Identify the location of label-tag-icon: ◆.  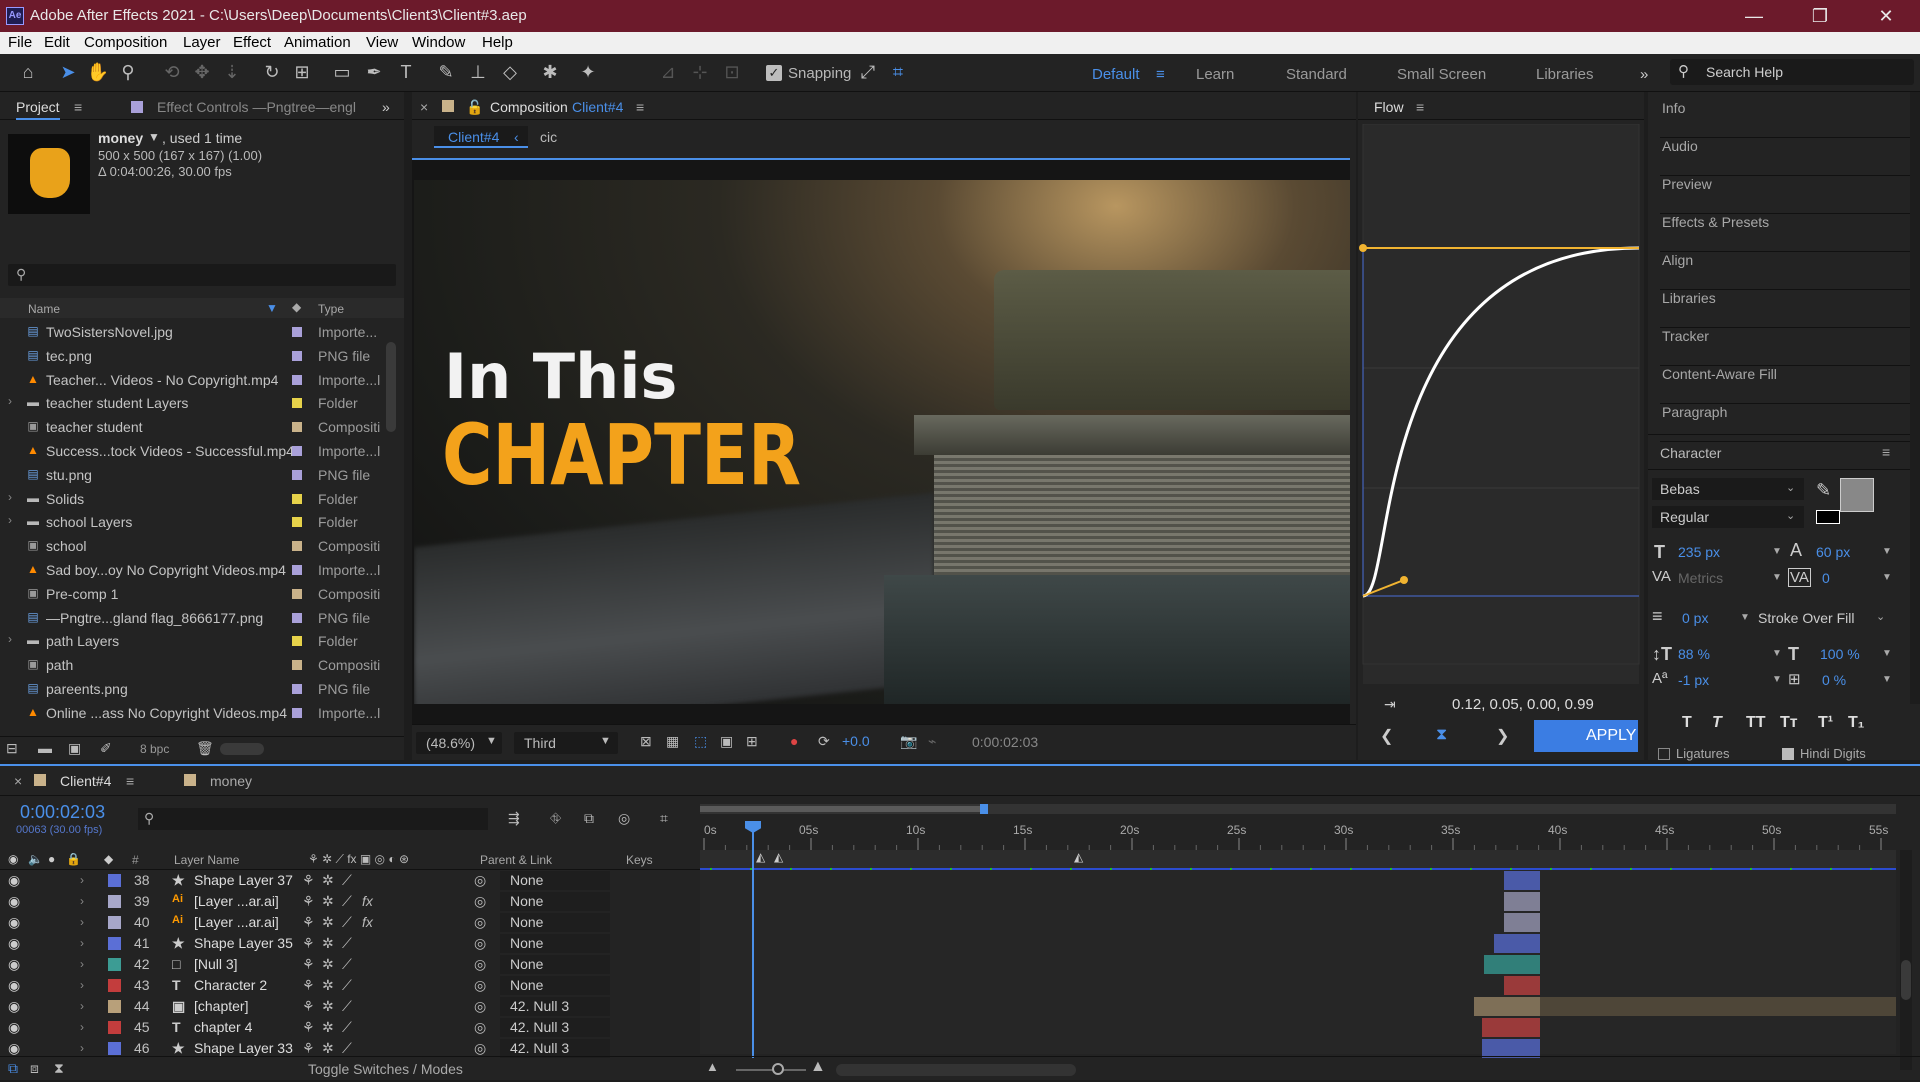
(296, 307).